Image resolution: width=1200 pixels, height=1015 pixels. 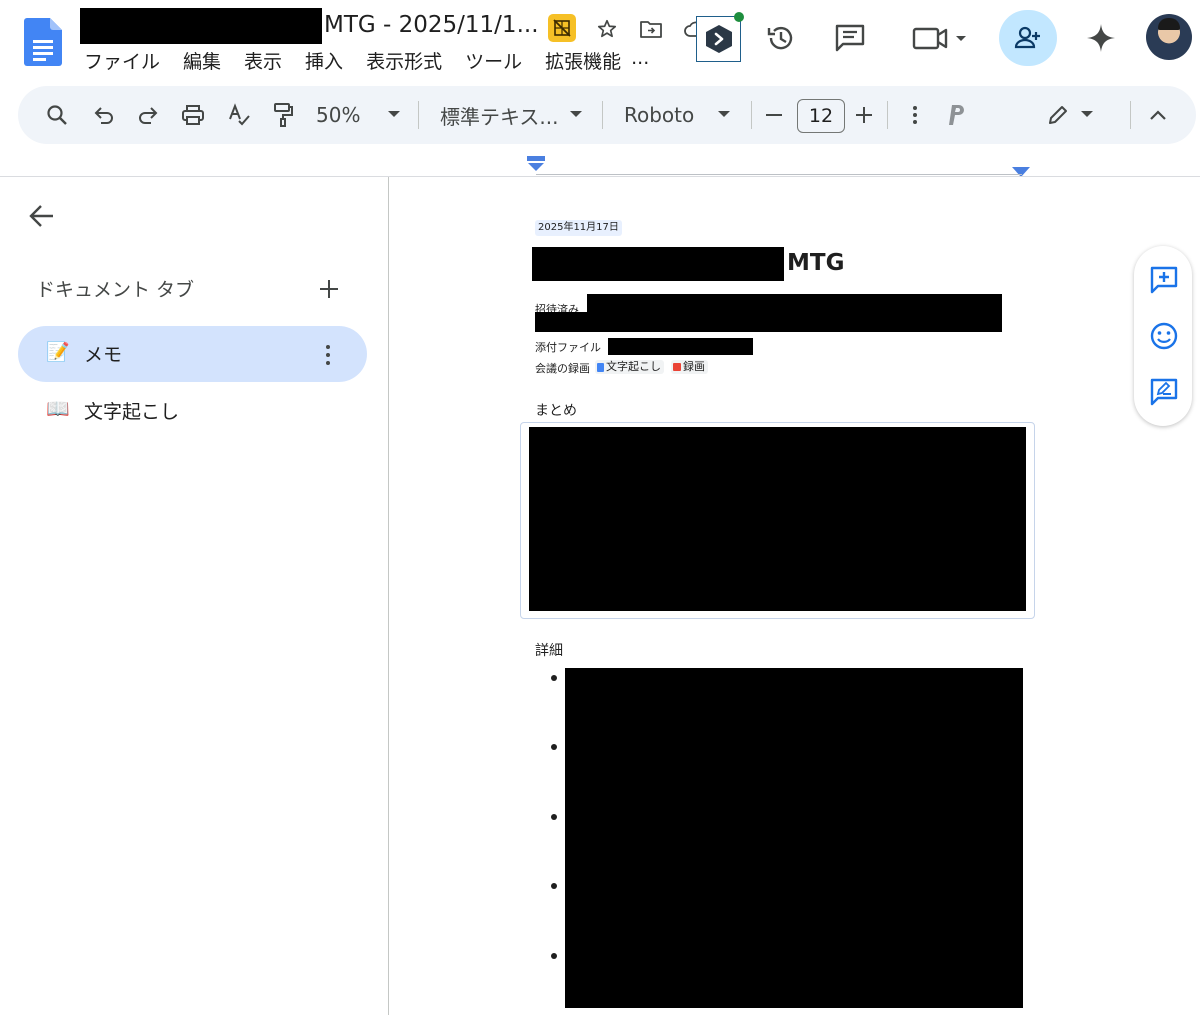 I want to click on suggest-edits-icon, so click(x=1164, y=392).